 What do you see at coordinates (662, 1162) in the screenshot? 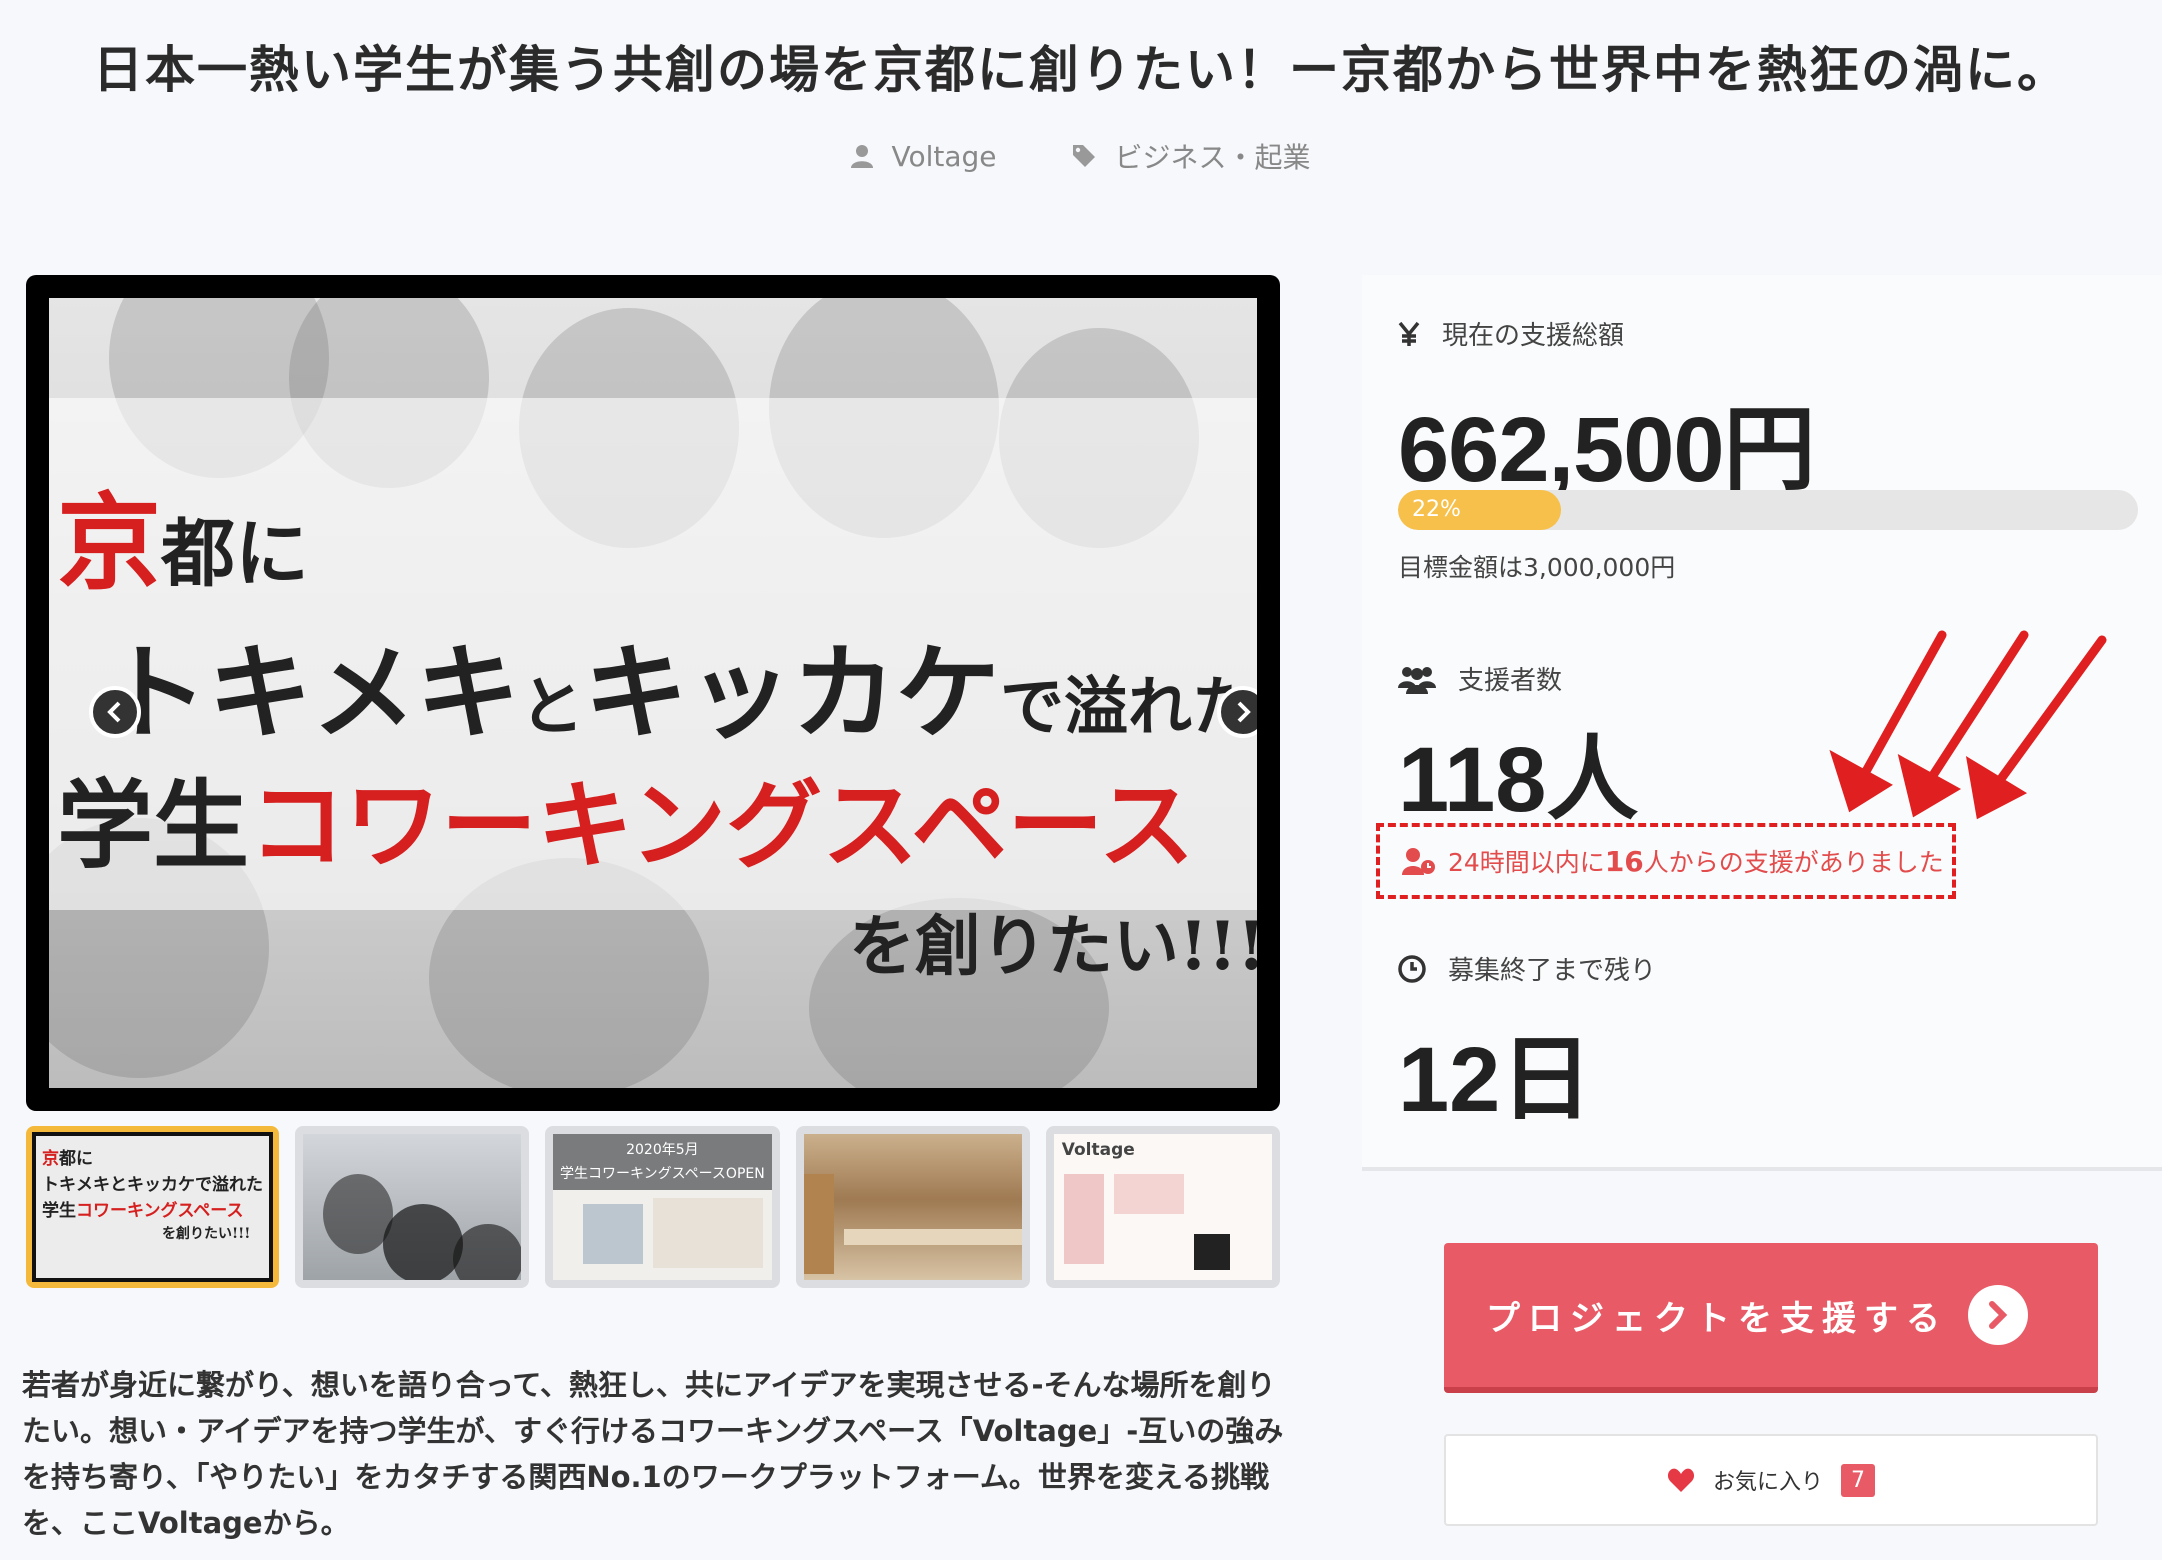
I see `thumbnail-3-header: 2020年5月 学生コワーキングスペースOPEN` at bounding box center [662, 1162].